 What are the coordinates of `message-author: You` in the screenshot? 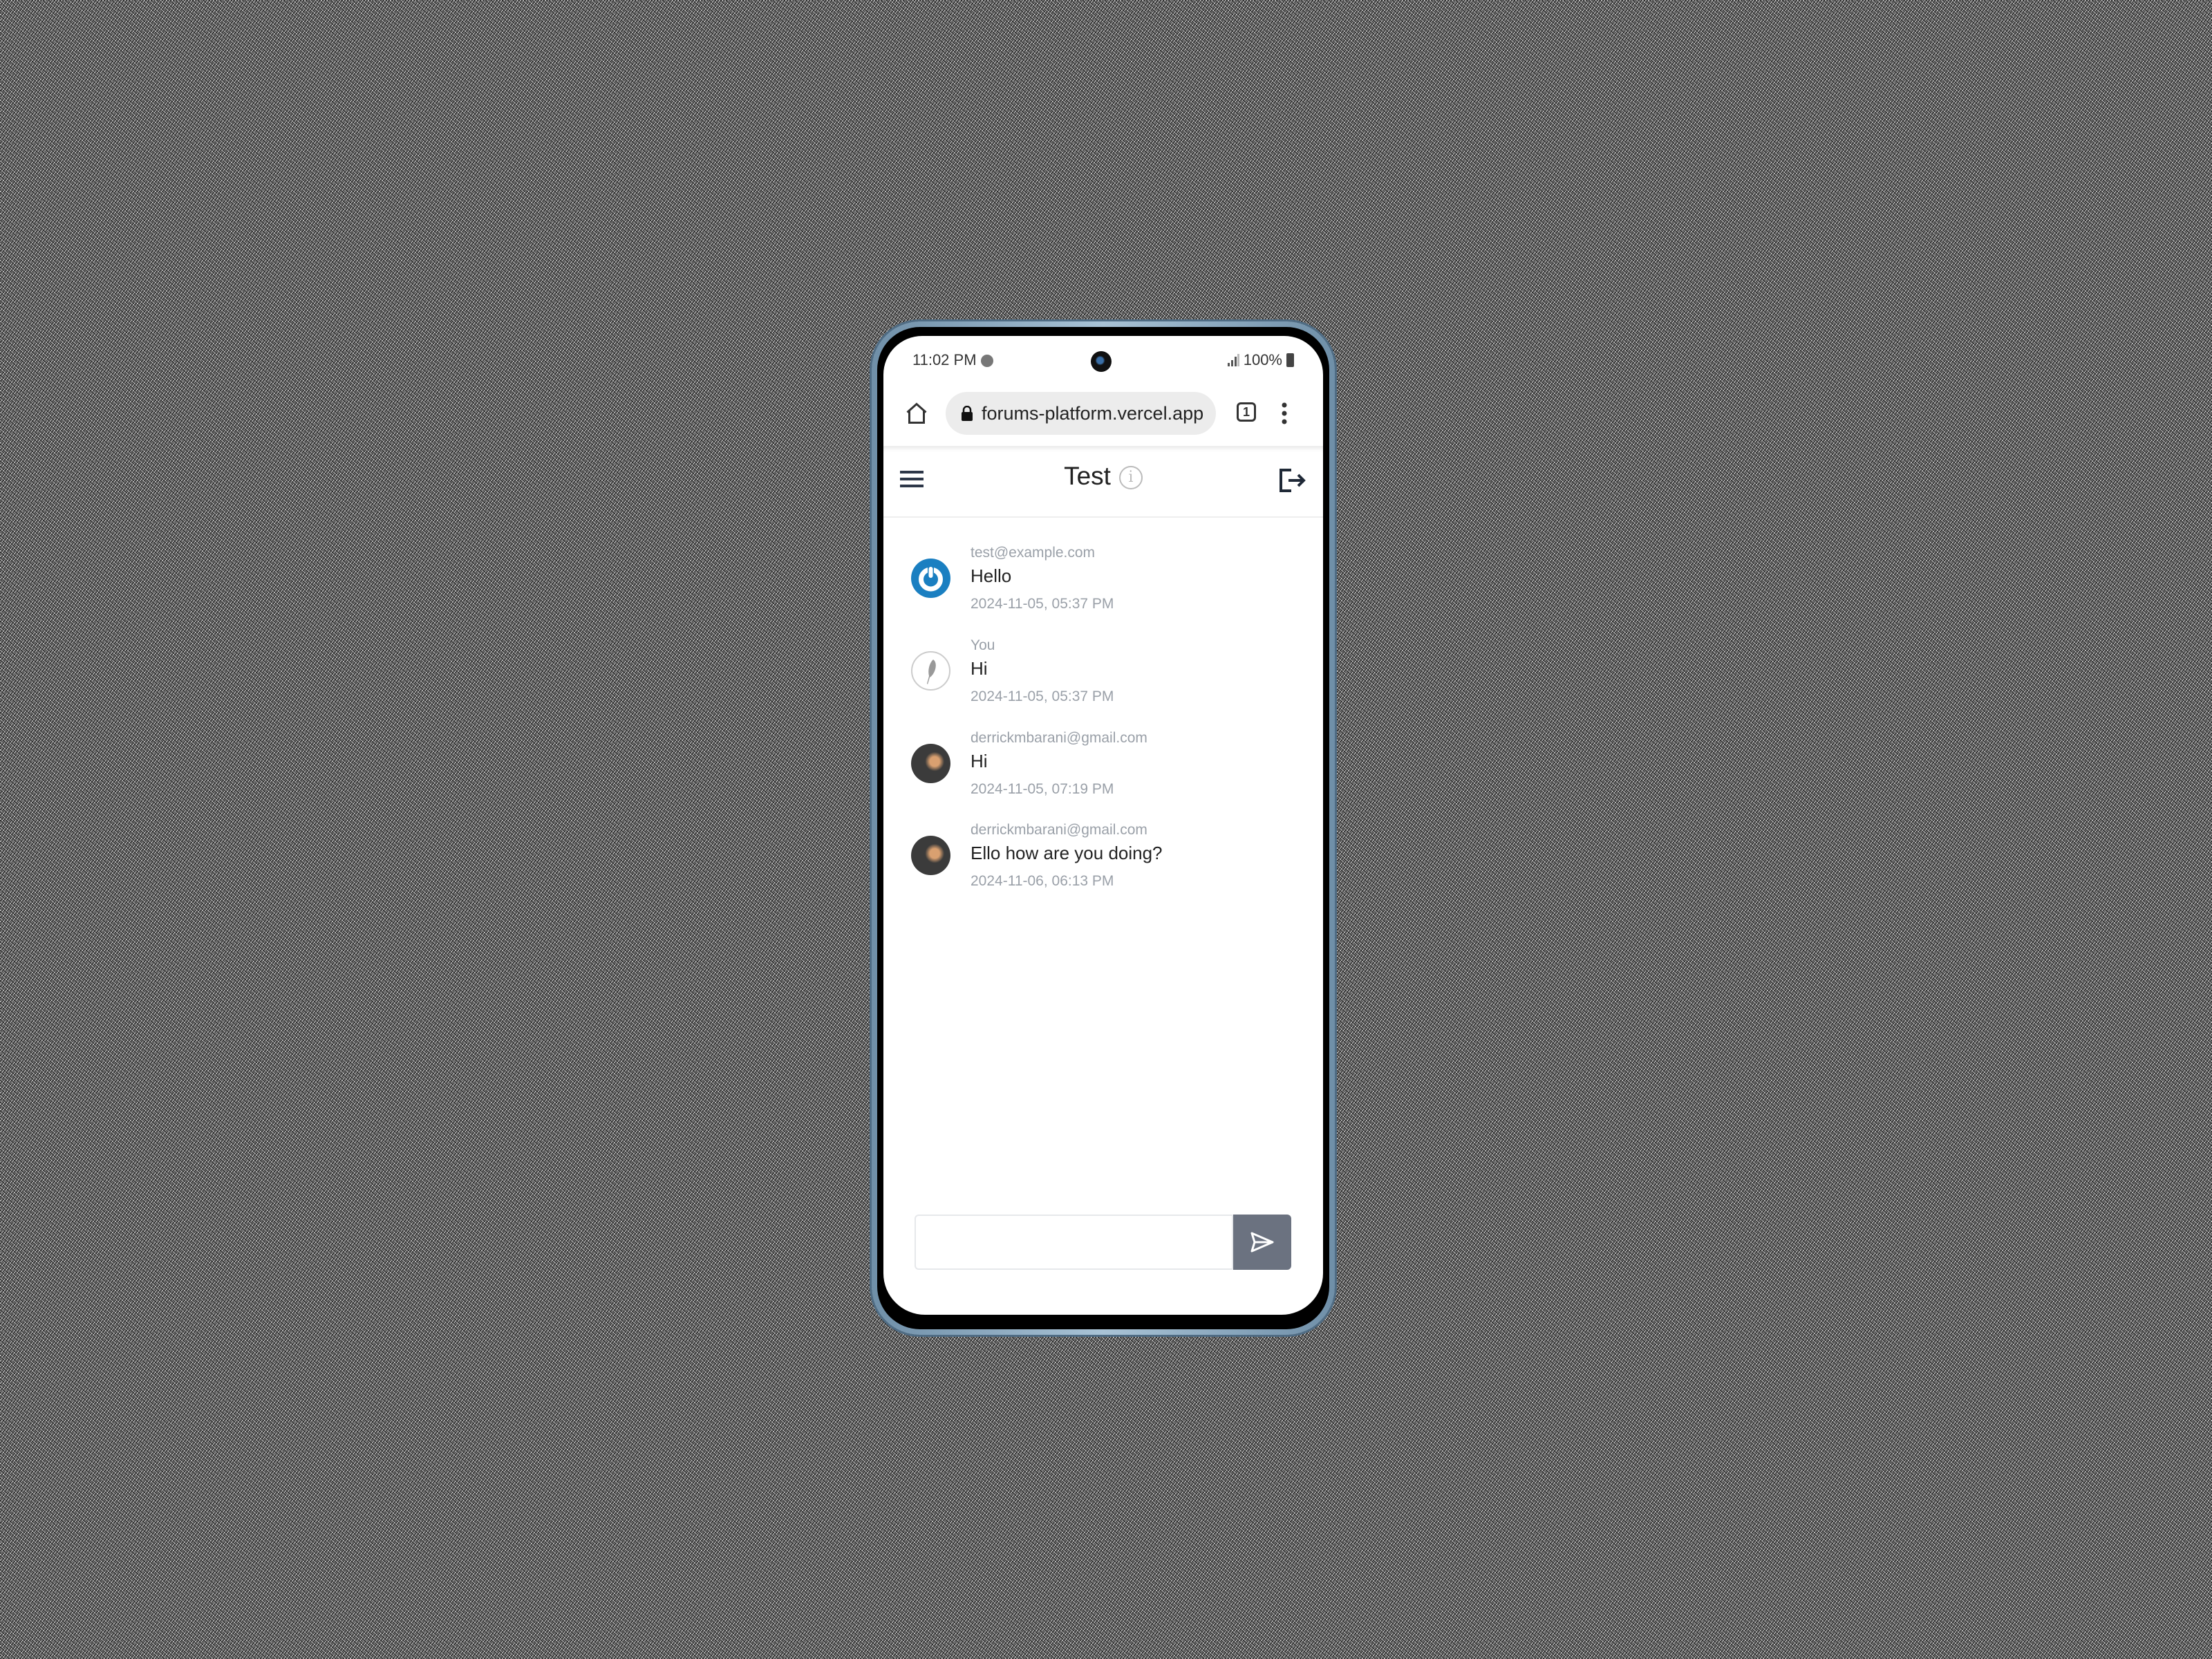 It's located at (983, 645).